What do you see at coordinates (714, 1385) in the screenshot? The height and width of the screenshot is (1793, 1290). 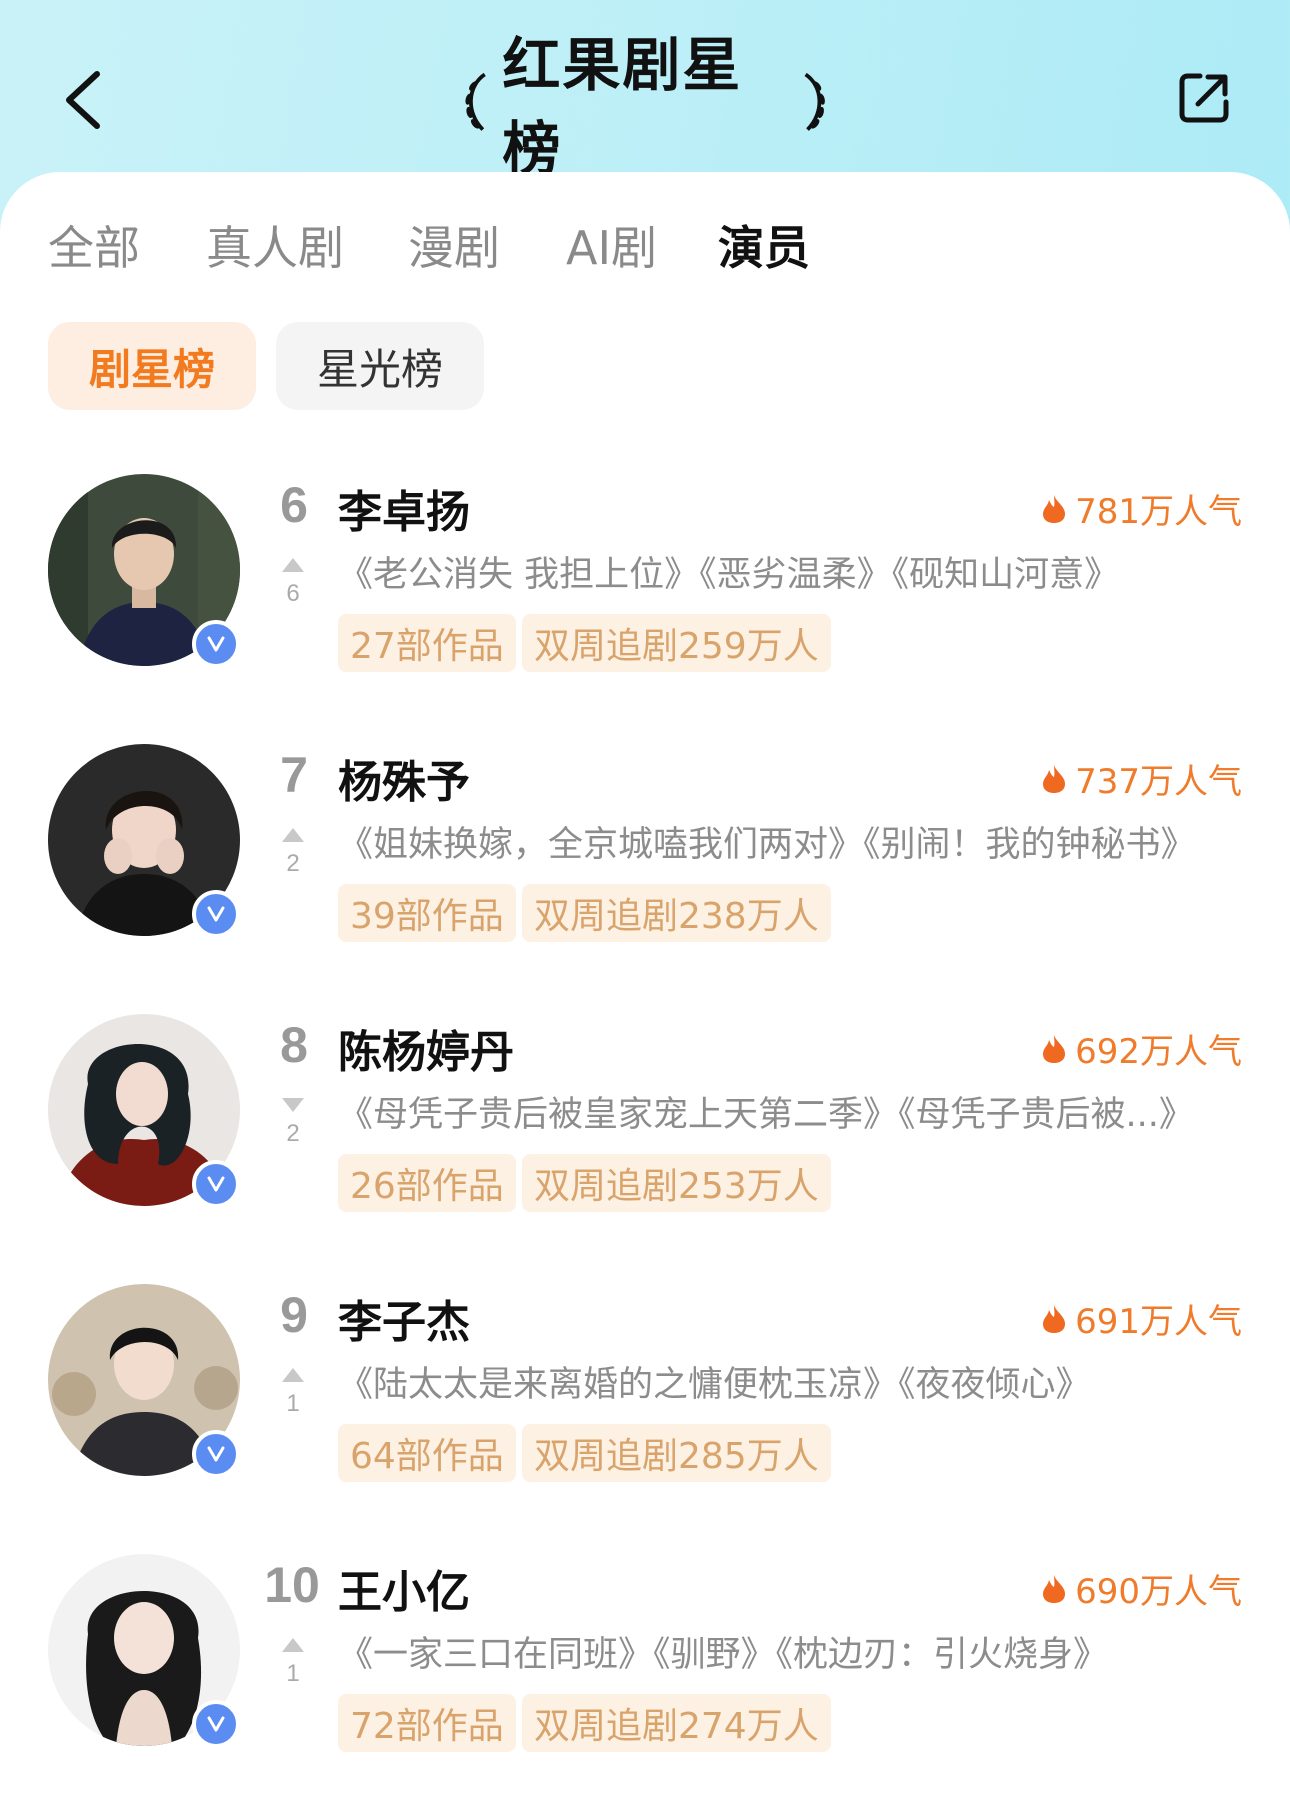 I see `works-list: 《陆太太是来离婚的之慵便枕玉凉》《夜夜倾心》` at bounding box center [714, 1385].